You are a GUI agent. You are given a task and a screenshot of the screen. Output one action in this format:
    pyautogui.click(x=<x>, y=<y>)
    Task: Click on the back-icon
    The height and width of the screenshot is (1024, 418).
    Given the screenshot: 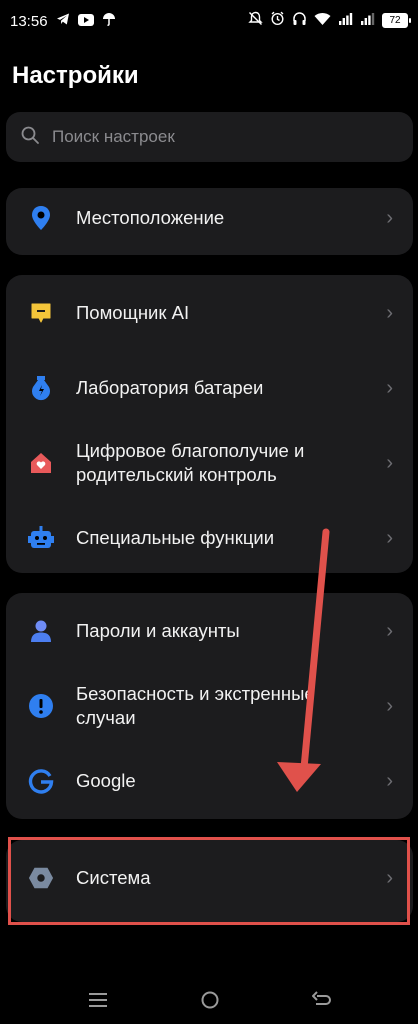 What is the action you would take?
    pyautogui.click(x=322, y=1000)
    